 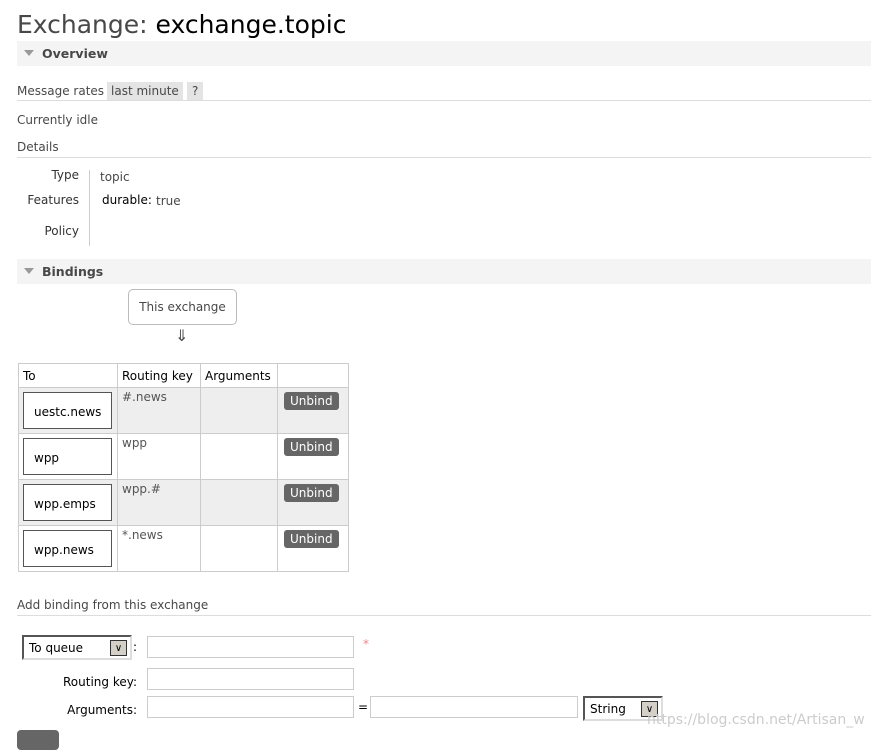 I want to click on queue-link: wpp.news, so click(x=67, y=548).